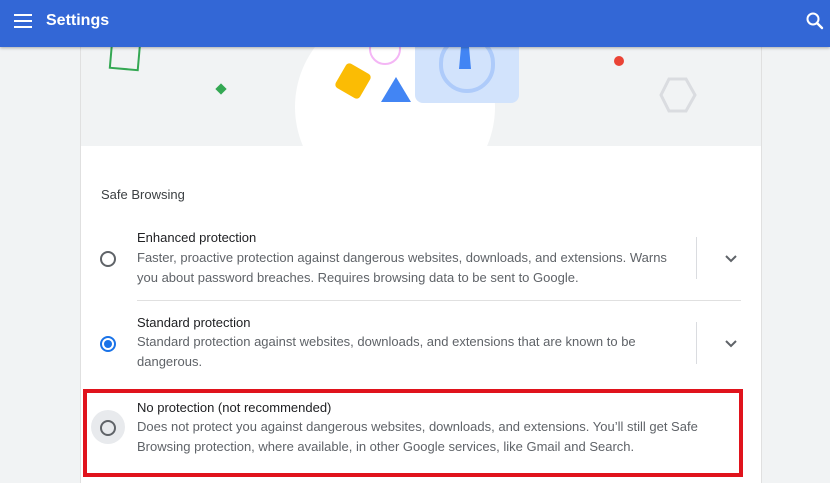  Describe the element at coordinates (108, 344) in the screenshot. I see `radio-standard-protection` at that location.